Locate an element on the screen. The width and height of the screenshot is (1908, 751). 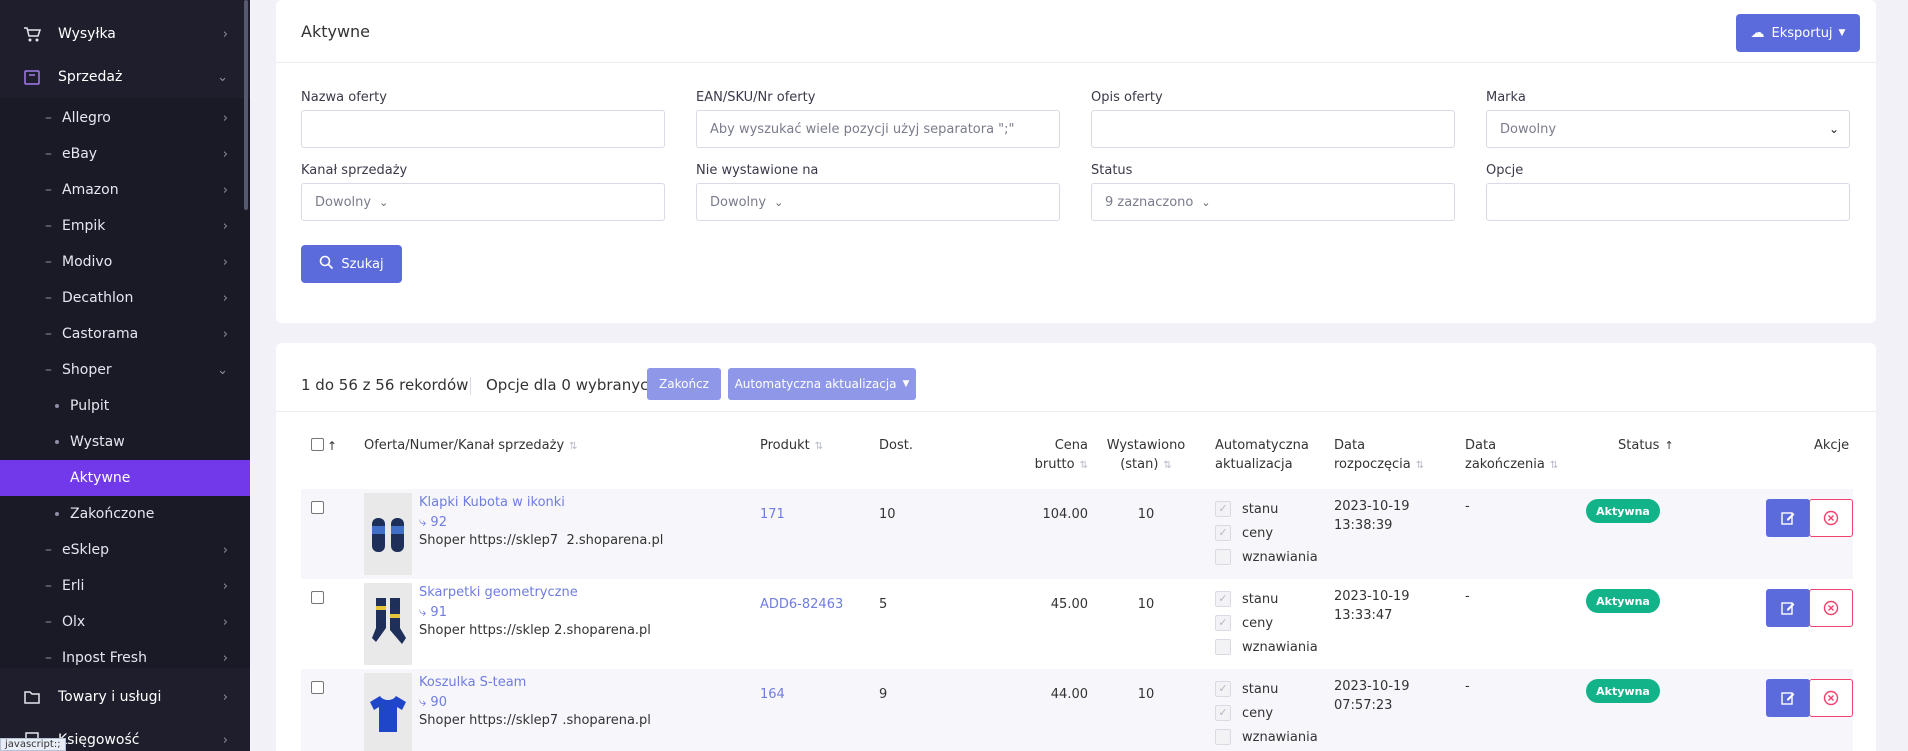
header-label: (stan) is located at coordinates (1139, 464).